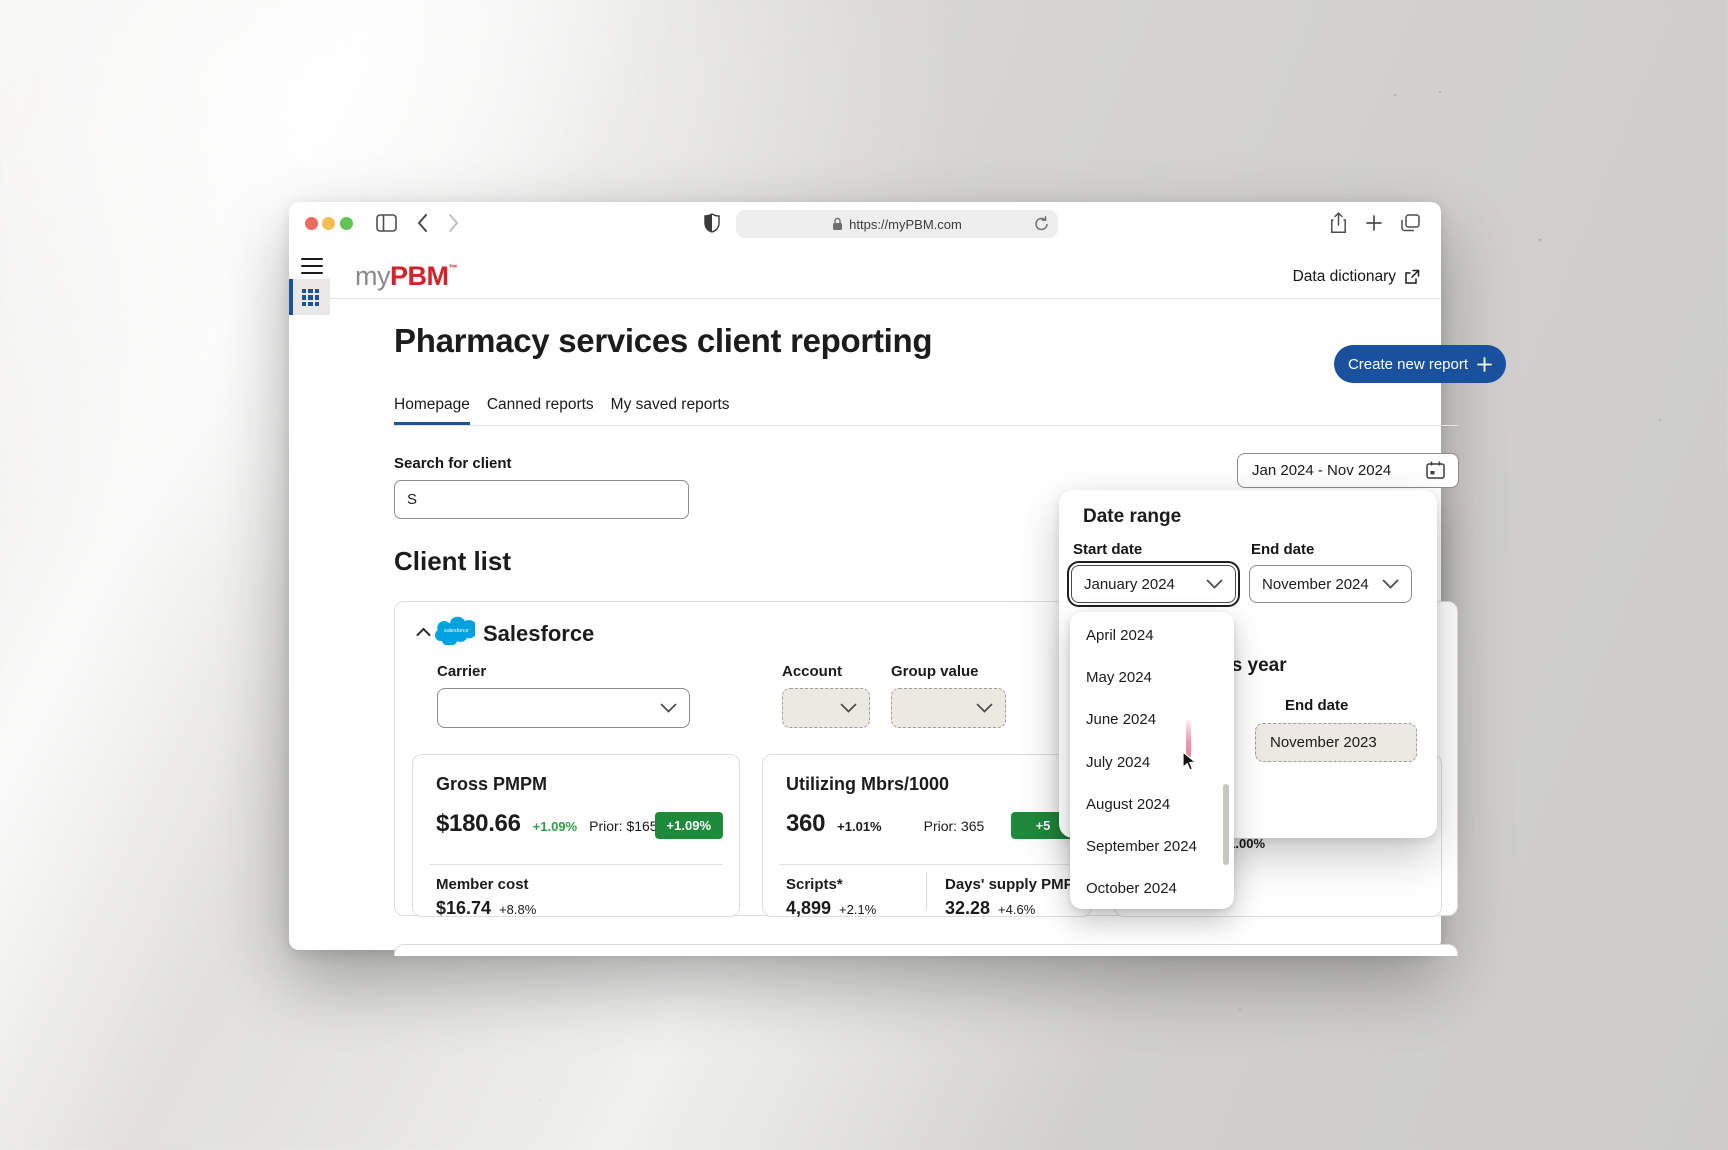 This screenshot has width=1728, height=1150. I want to click on tab-my-saved-reports: My saved reports, so click(670, 411).